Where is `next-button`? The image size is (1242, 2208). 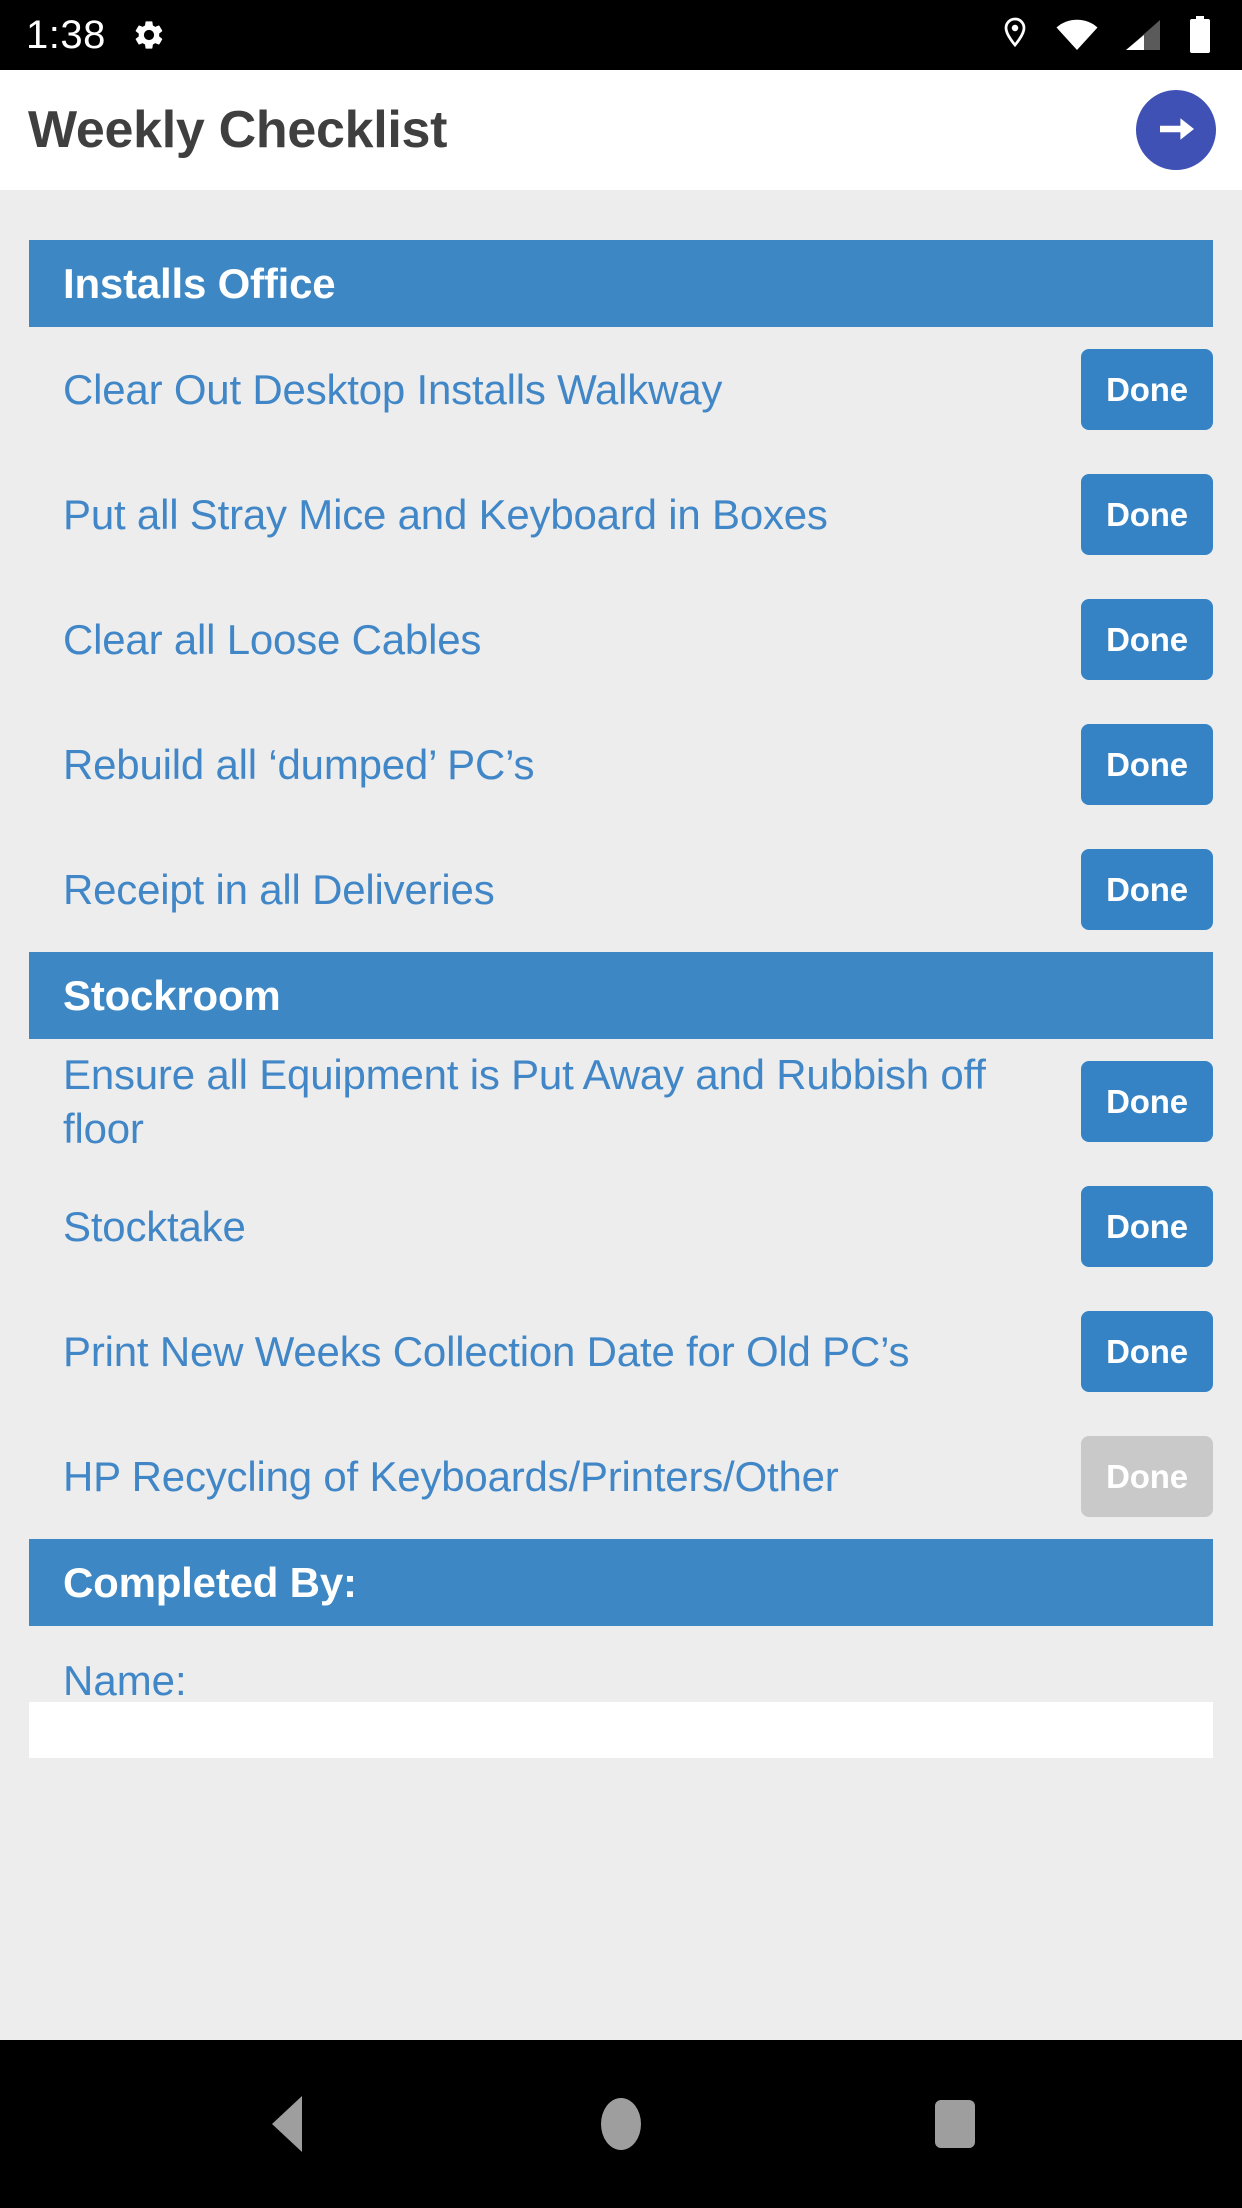 next-button is located at coordinates (1176, 130).